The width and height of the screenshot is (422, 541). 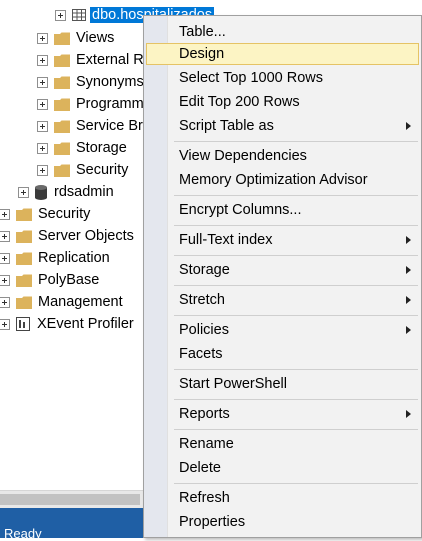 I want to click on tree-node-xevent-profiler: XEvent Profiler, so click(x=67, y=324).